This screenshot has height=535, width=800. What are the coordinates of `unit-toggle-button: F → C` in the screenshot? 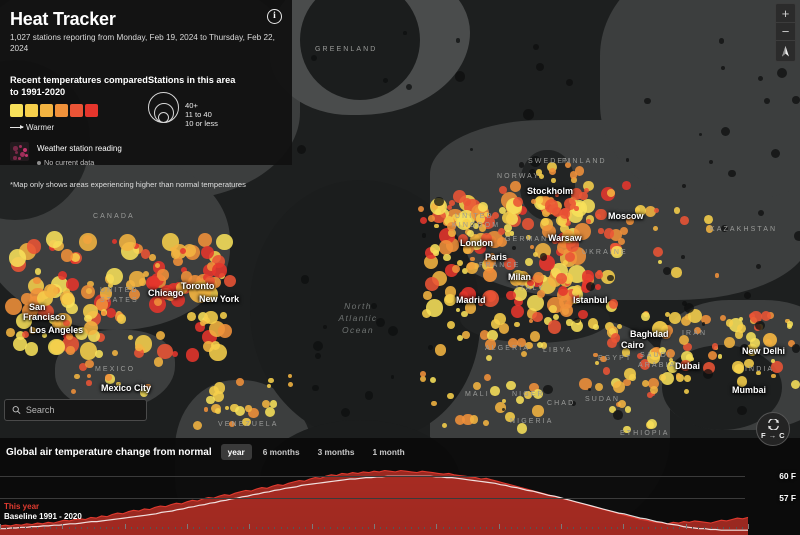 It's located at (773, 429).